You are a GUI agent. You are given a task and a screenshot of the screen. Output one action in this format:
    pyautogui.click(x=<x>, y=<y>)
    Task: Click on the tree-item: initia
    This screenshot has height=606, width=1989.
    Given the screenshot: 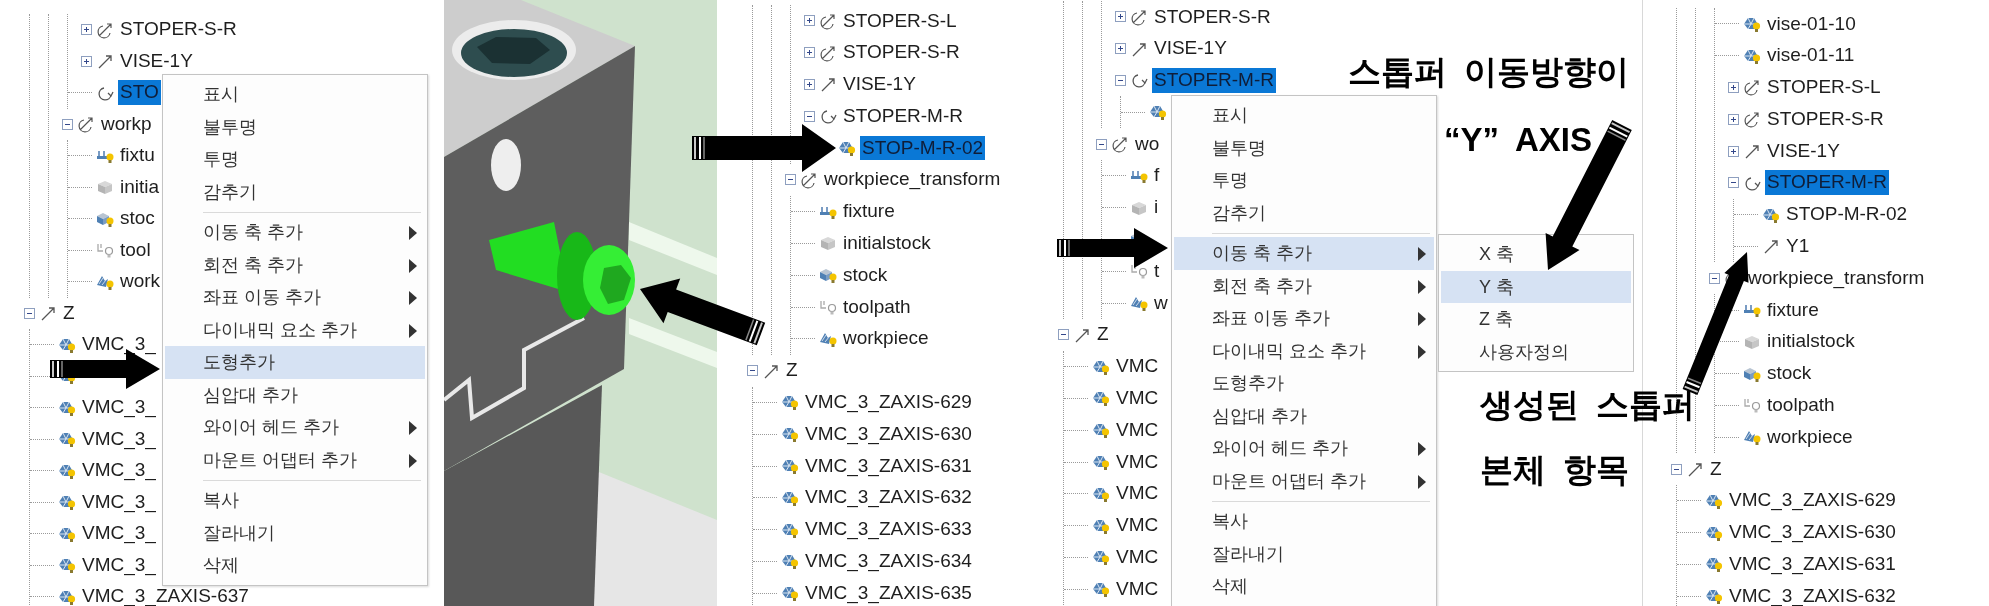 What is the action you would take?
    pyautogui.click(x=140, y=187)
    